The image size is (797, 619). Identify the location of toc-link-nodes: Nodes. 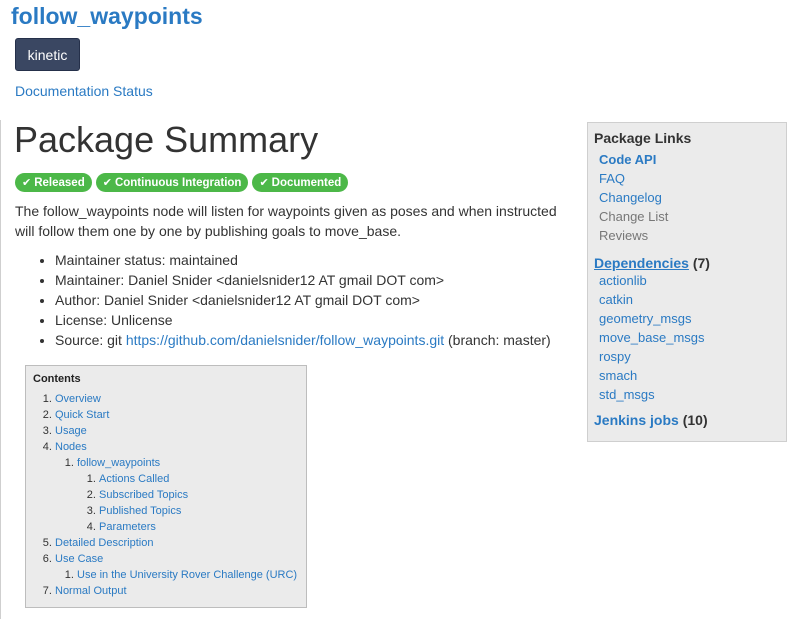
(71, 447).